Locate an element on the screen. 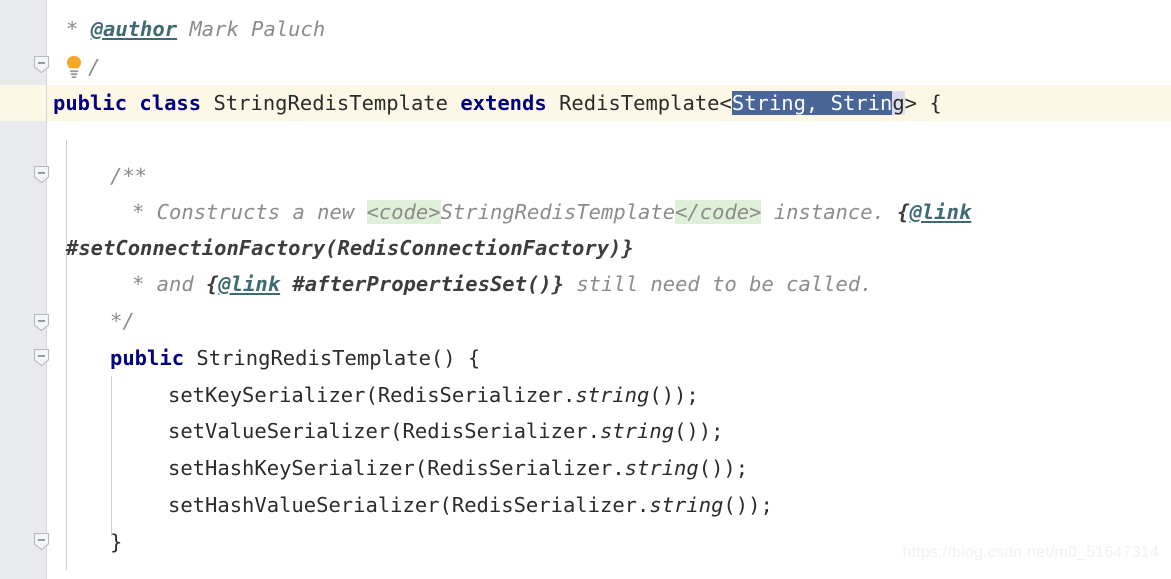 Image resolution: width=1171 pixels, height=579 pixels. code-line-javadoc-close: */ is located at coordinates (122, 321).